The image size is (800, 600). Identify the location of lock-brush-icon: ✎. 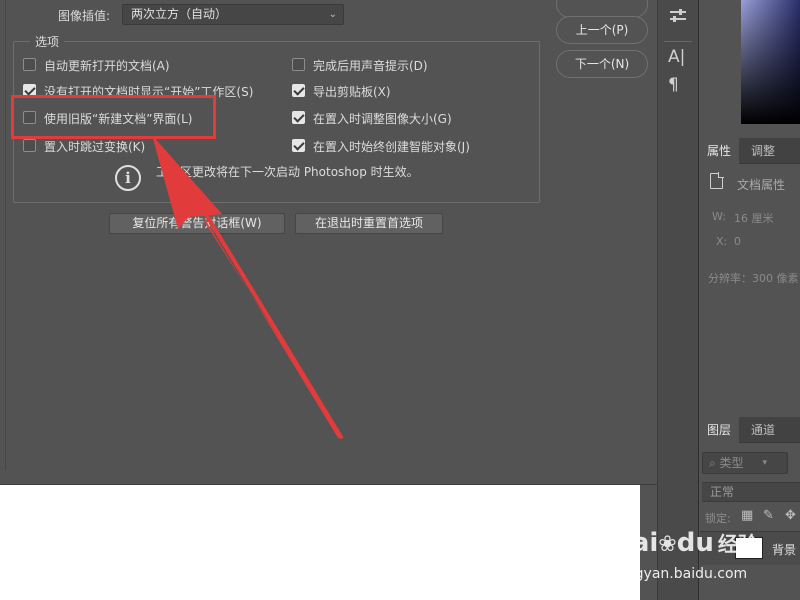
(768, 515).